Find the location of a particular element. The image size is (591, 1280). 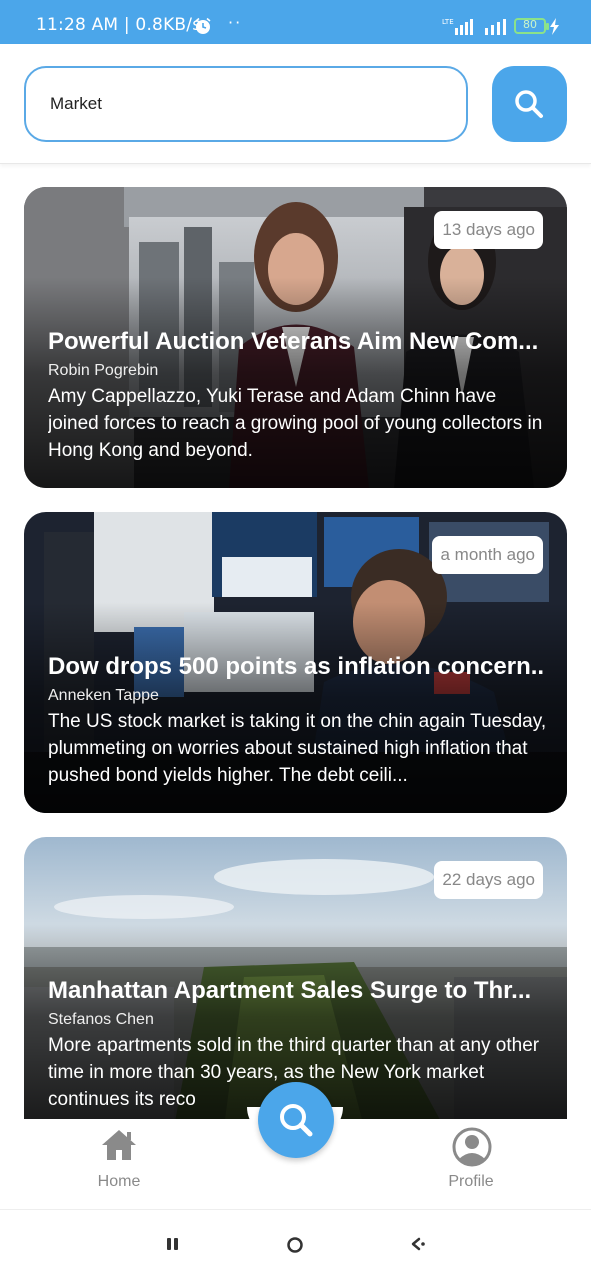

charging-bolt-icon is located at coordinates (554, 26).